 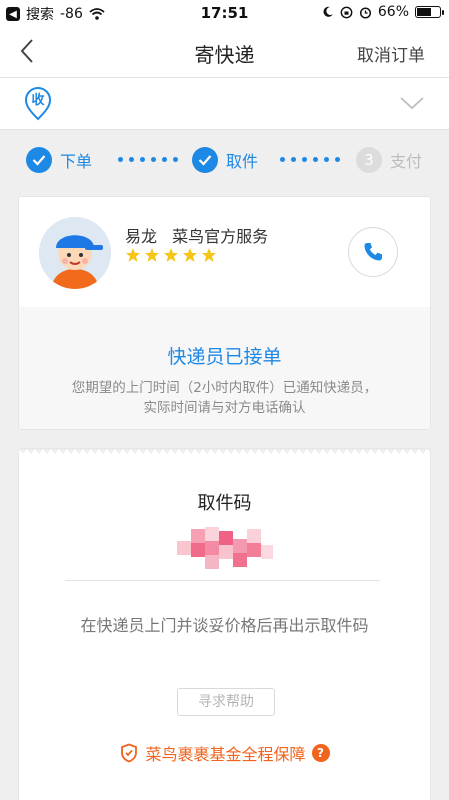 What do you see at coordinates (59, 160) in the screenshot?
I see `step-order: 下单` at bounding box center [59, 160].